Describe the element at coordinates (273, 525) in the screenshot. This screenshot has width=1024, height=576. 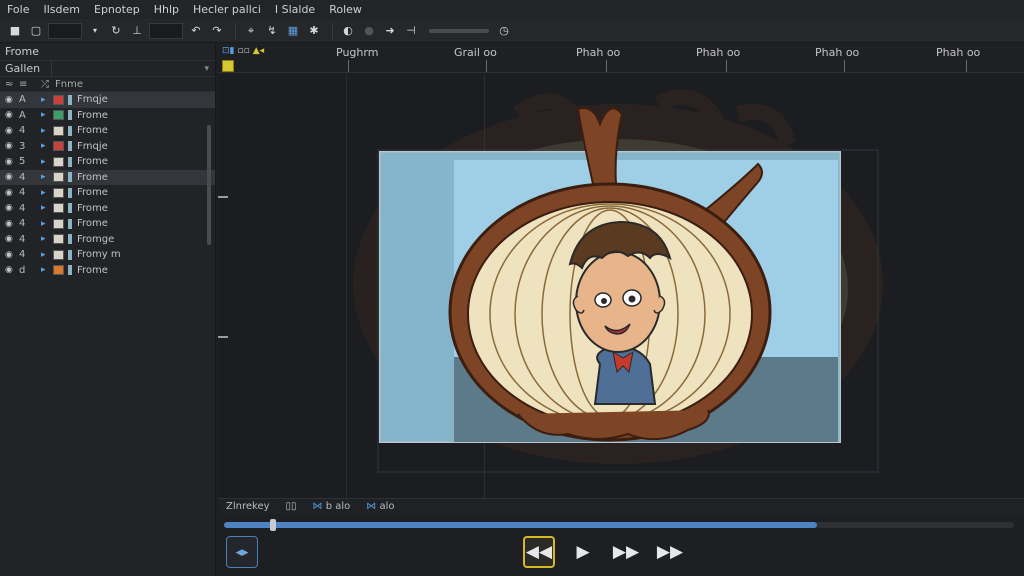
I see `scrubber-handle` at that location.